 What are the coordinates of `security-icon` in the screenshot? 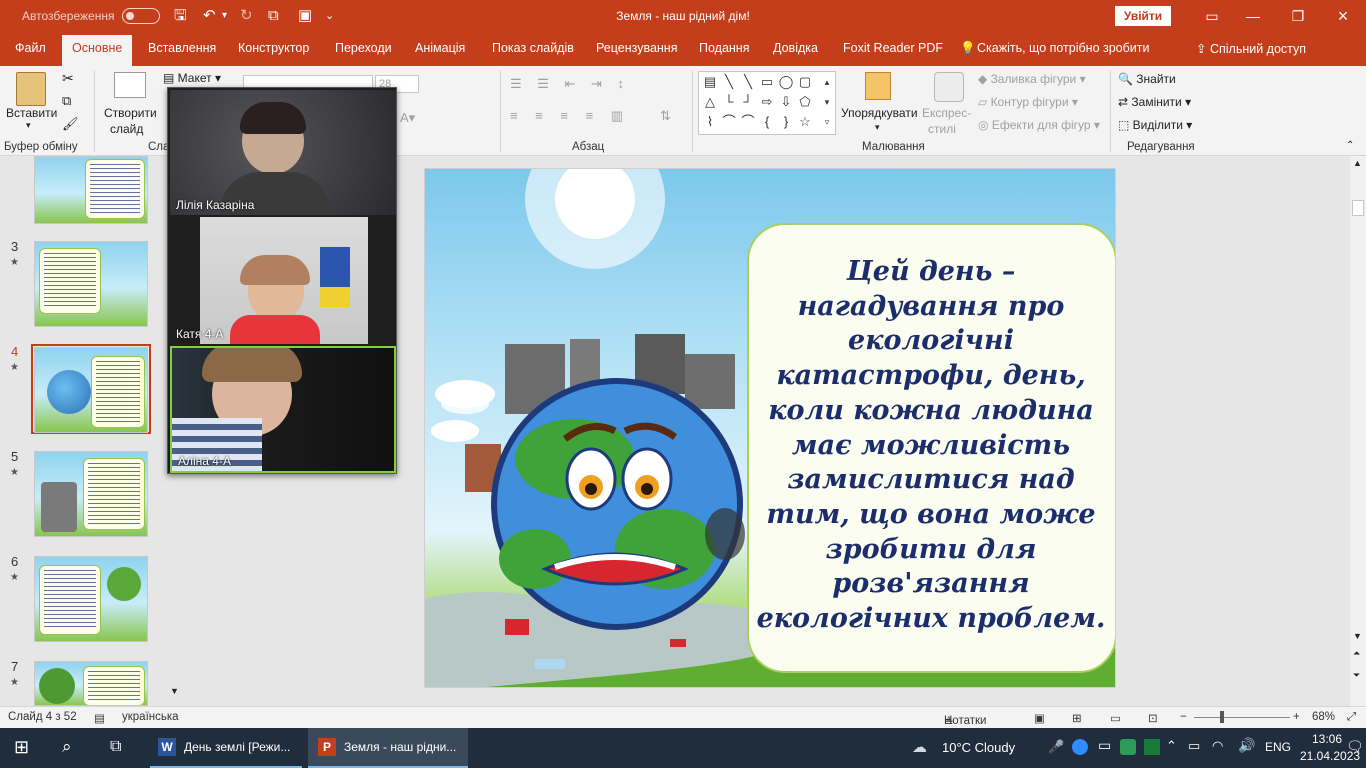 It's located at (1152, 747).